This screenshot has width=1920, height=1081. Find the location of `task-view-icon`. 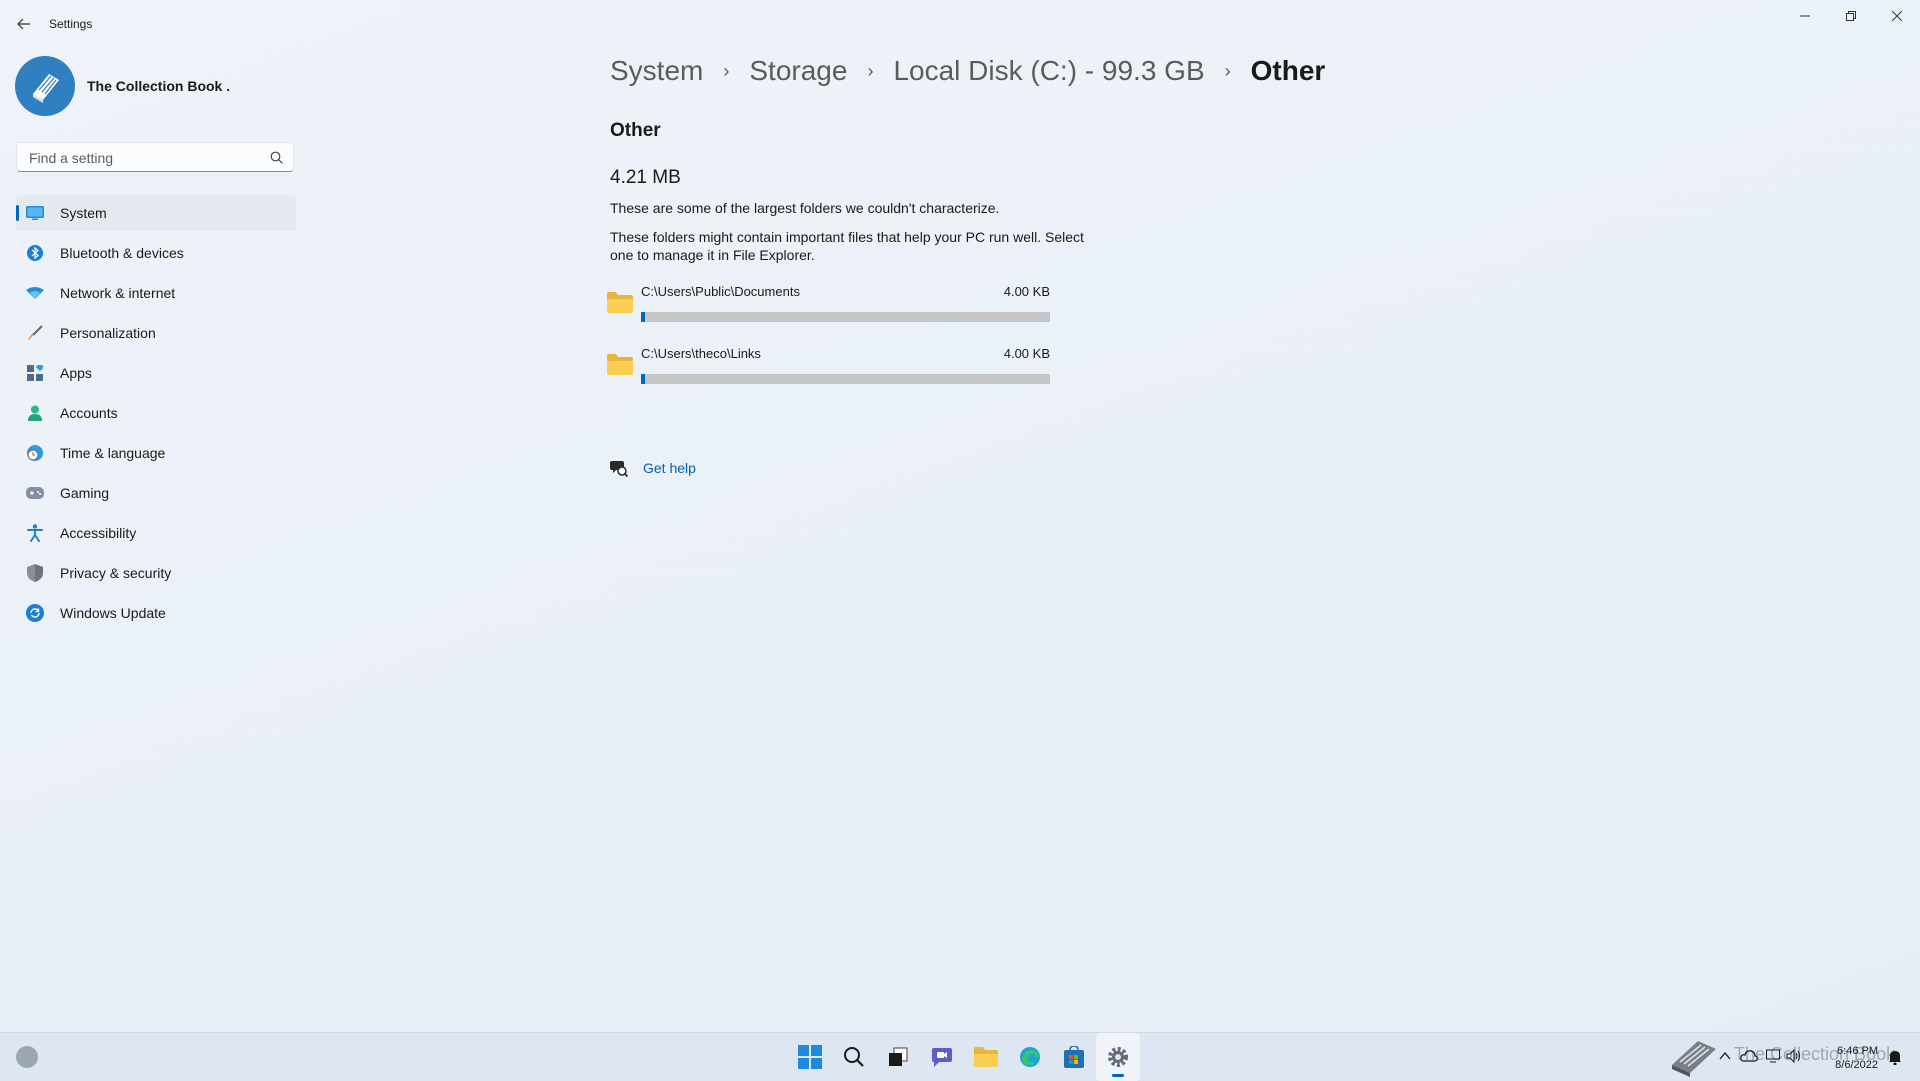

task-view-icon is located at coordinates (898, 1056).